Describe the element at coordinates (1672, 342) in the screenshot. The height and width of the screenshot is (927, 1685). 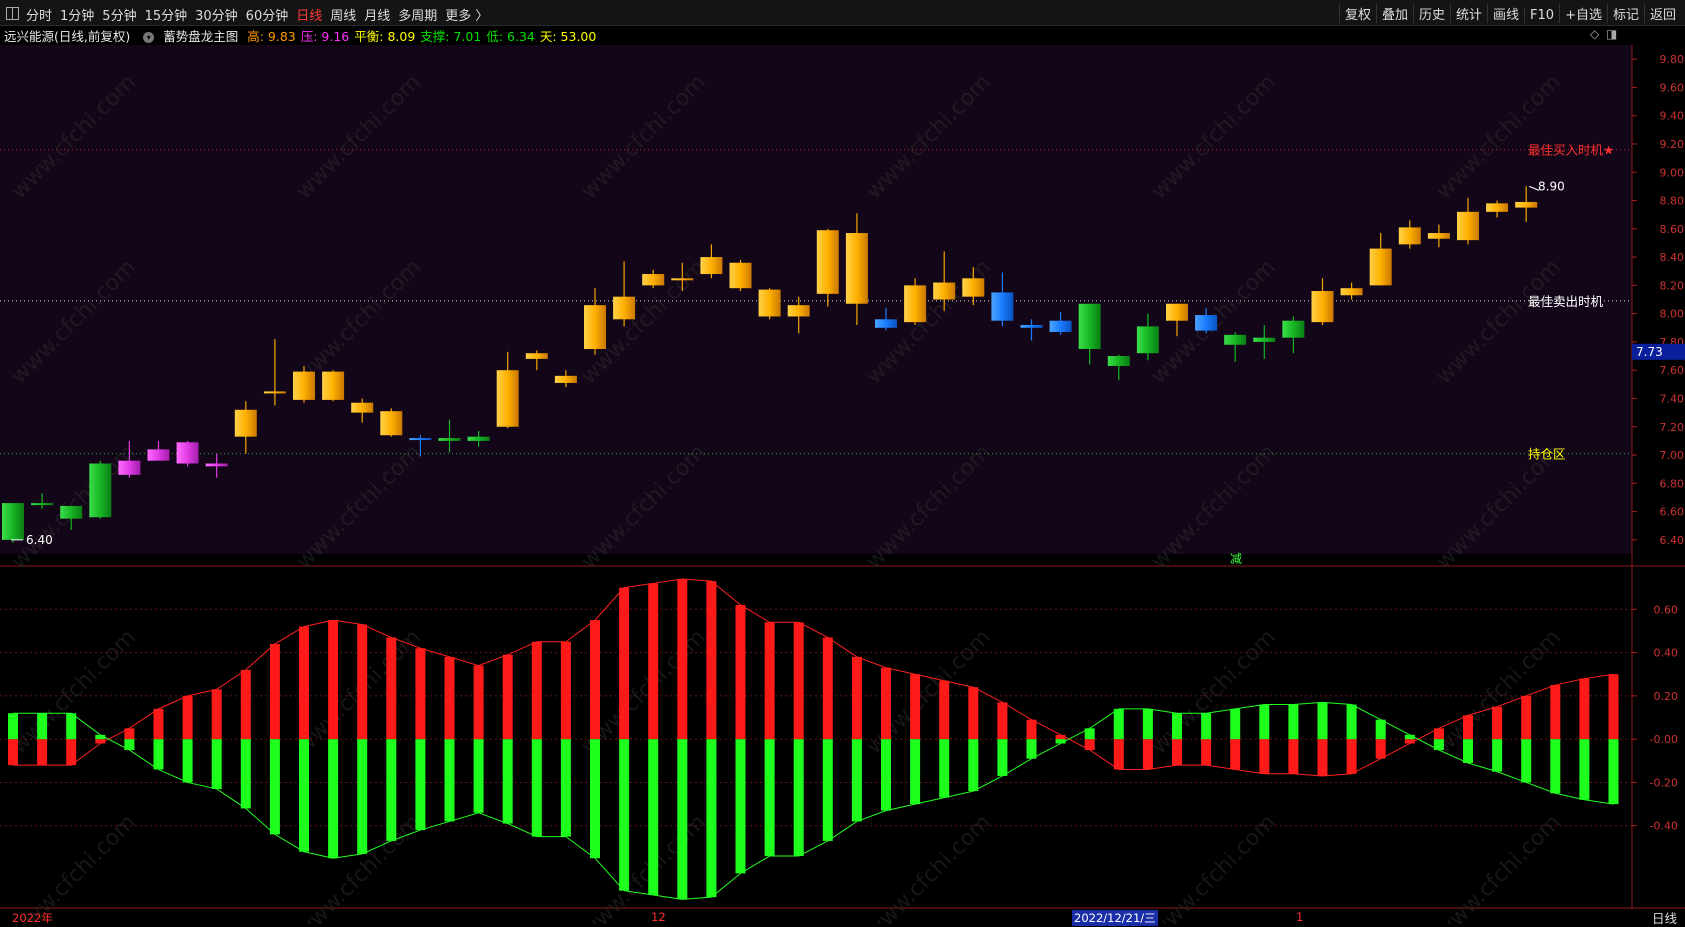
I see `y-tick-label: 7.80` at that location.